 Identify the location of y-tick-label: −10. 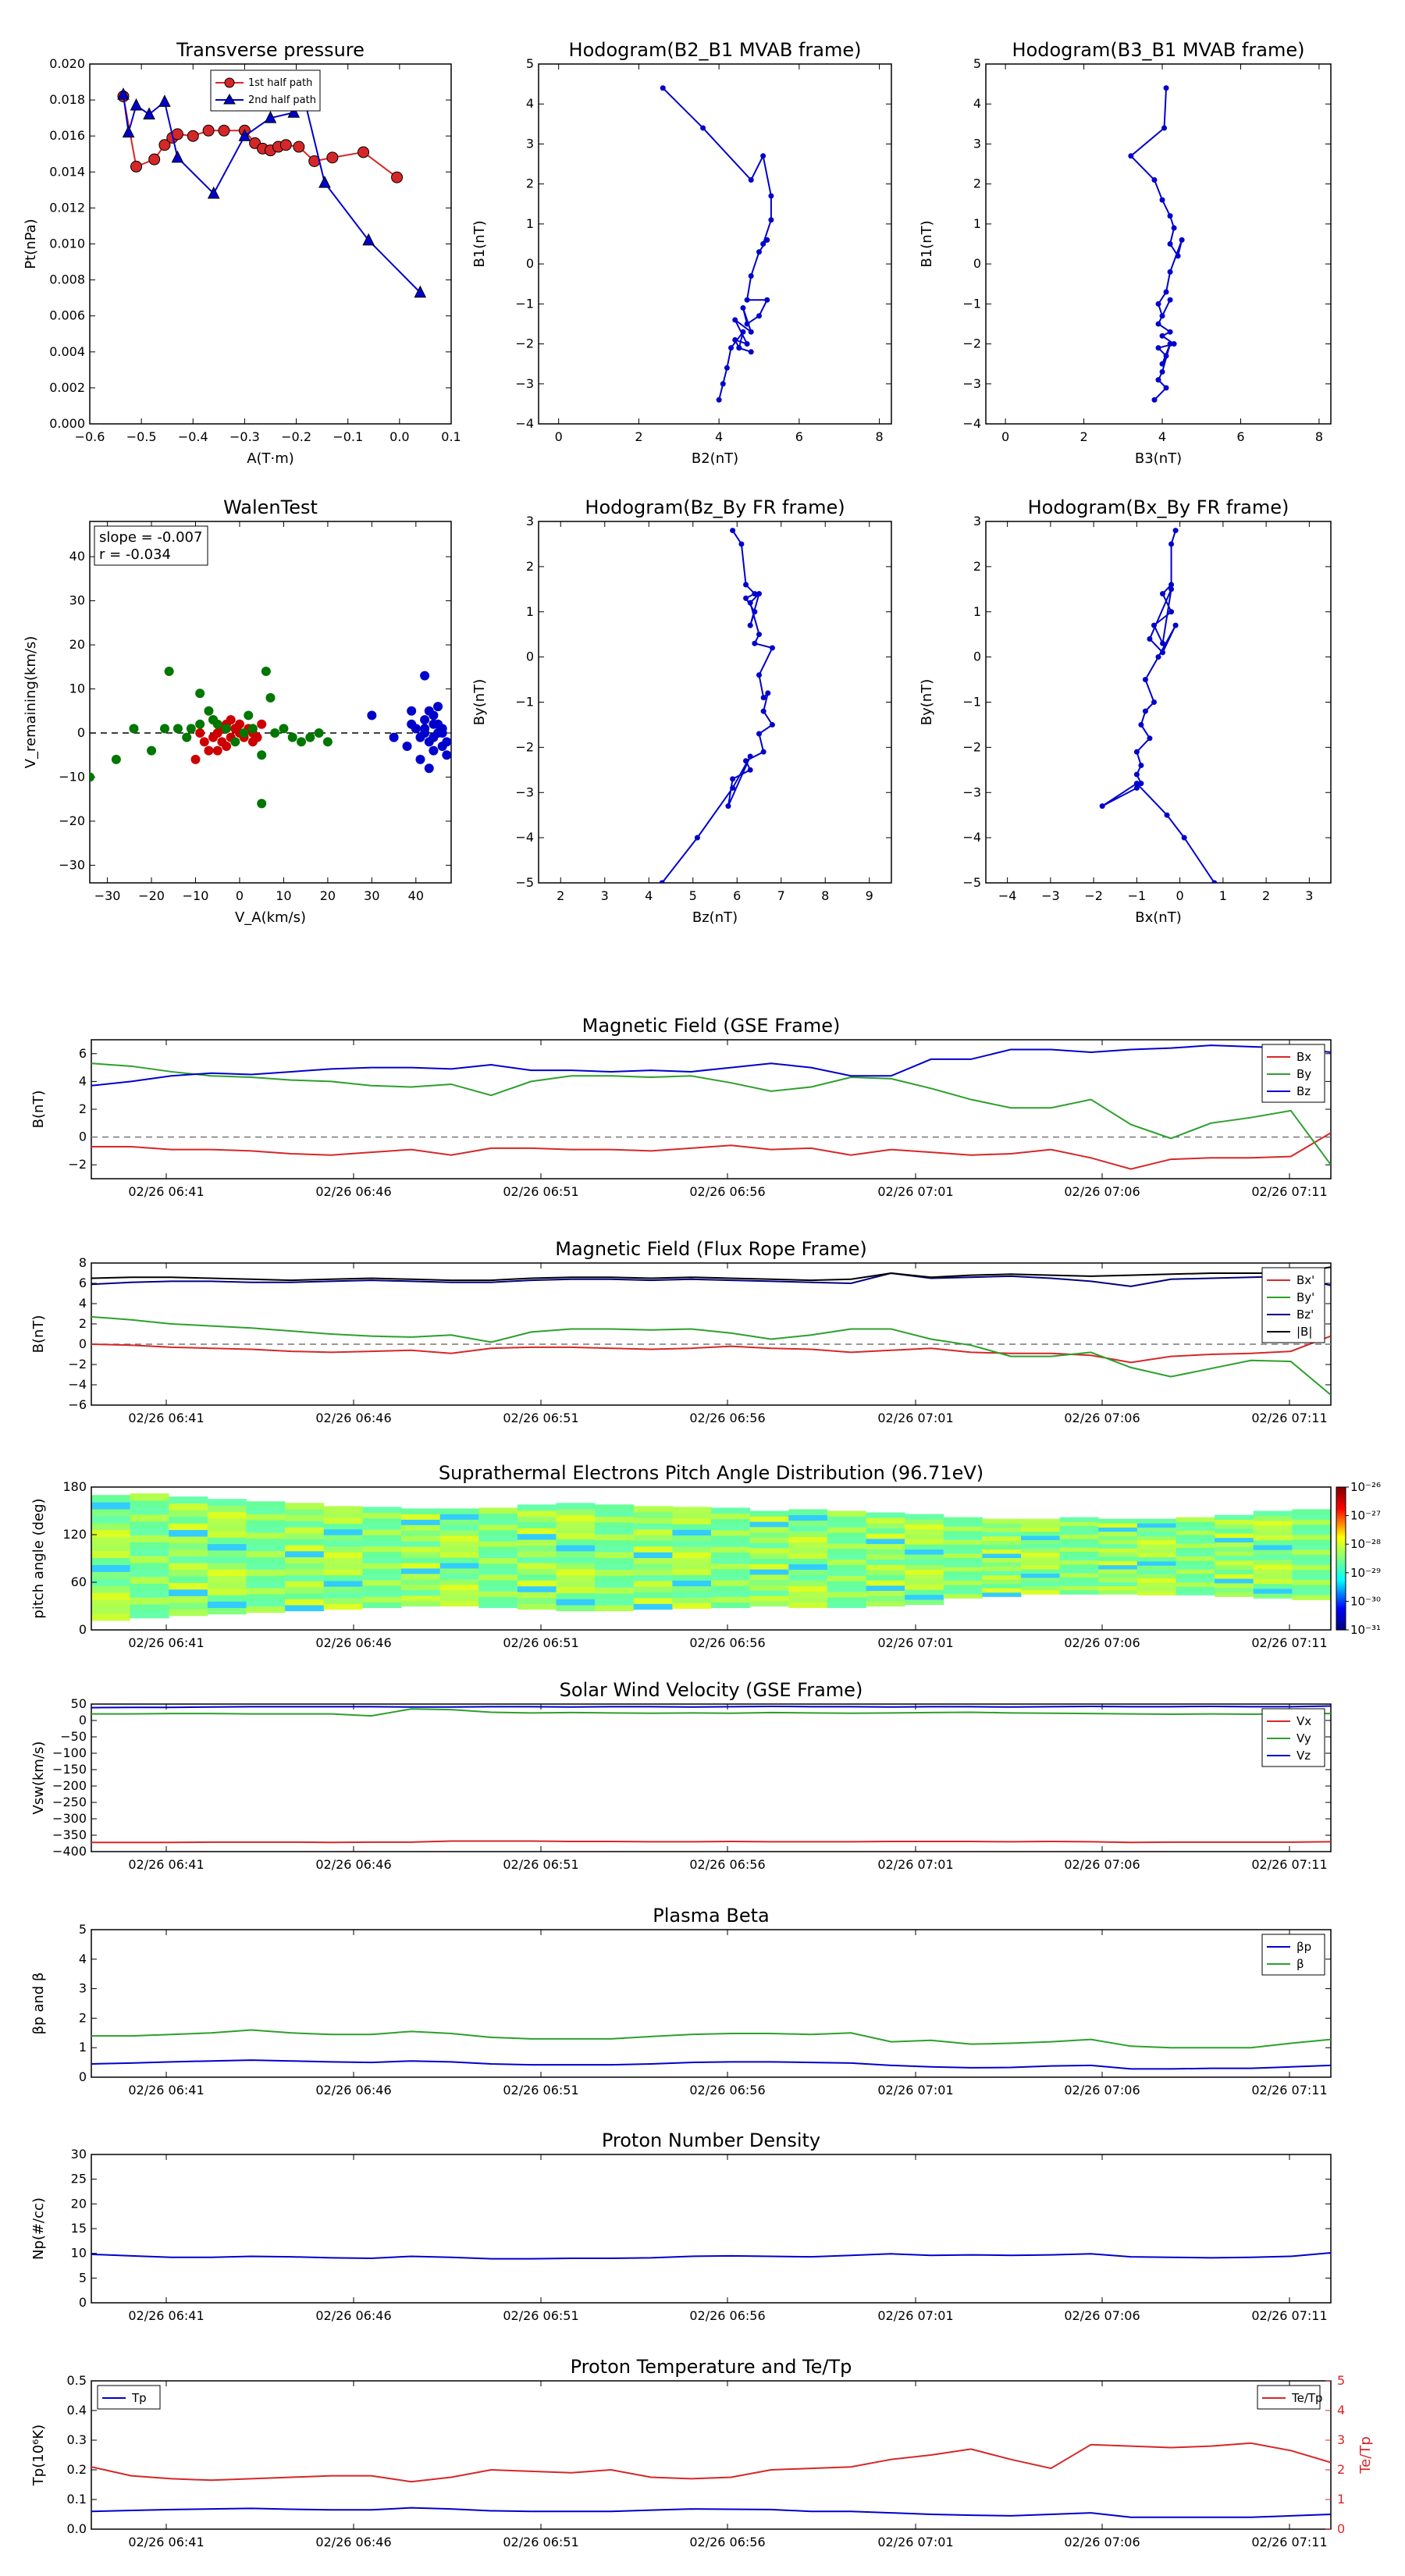
(72, 776).